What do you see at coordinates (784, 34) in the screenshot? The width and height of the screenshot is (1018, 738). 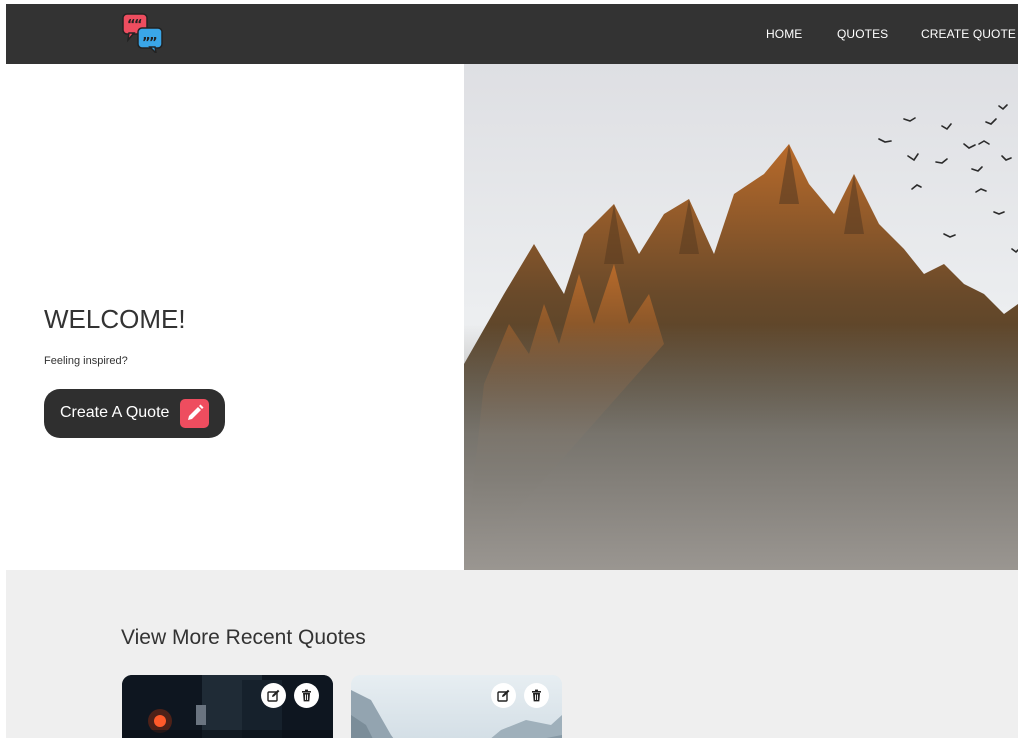 I see `nav-link-home: HOME` at bounding box center [784, 34].